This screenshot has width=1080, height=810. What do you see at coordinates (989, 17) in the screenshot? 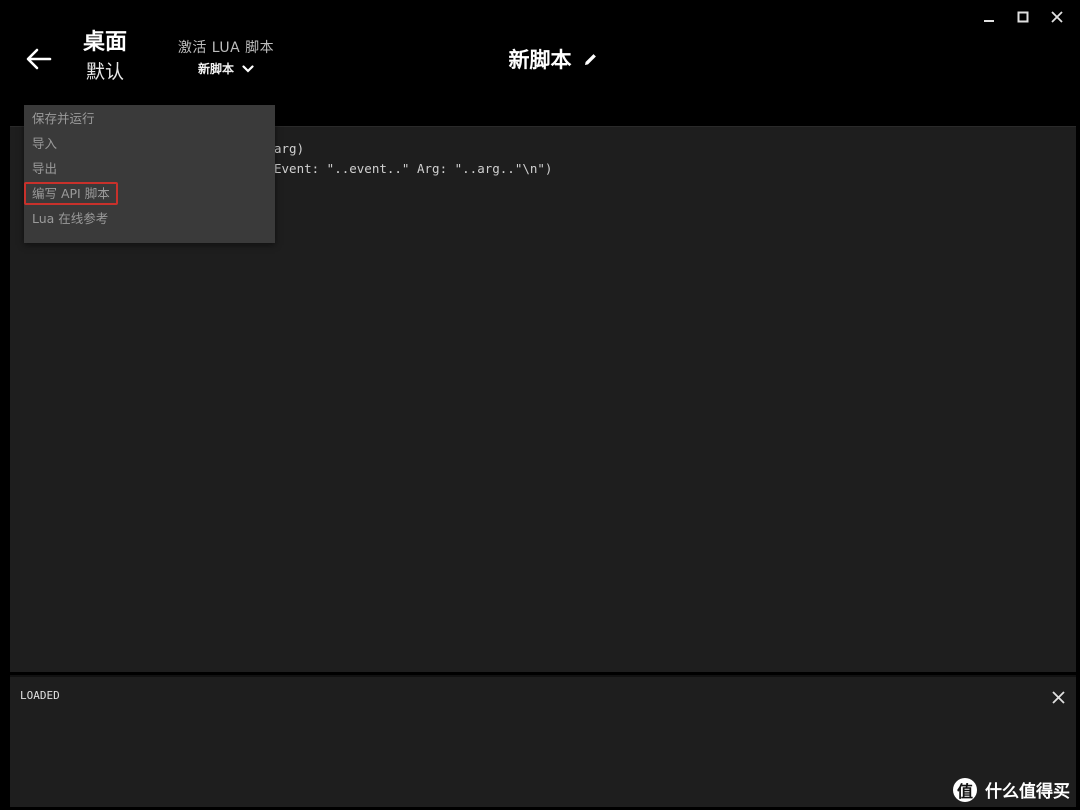
I see `minimize-icon` at bounding box center [989, 17].